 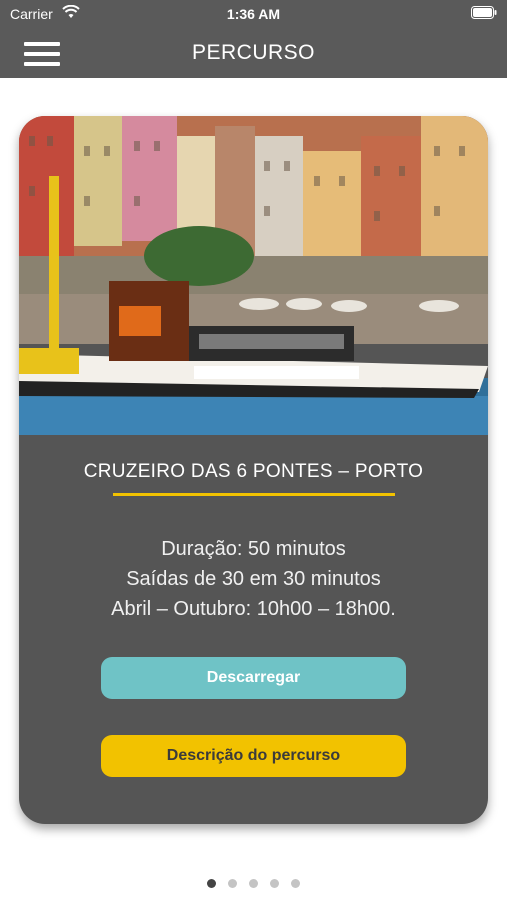 I want to click on route-title: CRUZEIRO DAS 6 PONTES – PORTO, so click(x=253, y=471).